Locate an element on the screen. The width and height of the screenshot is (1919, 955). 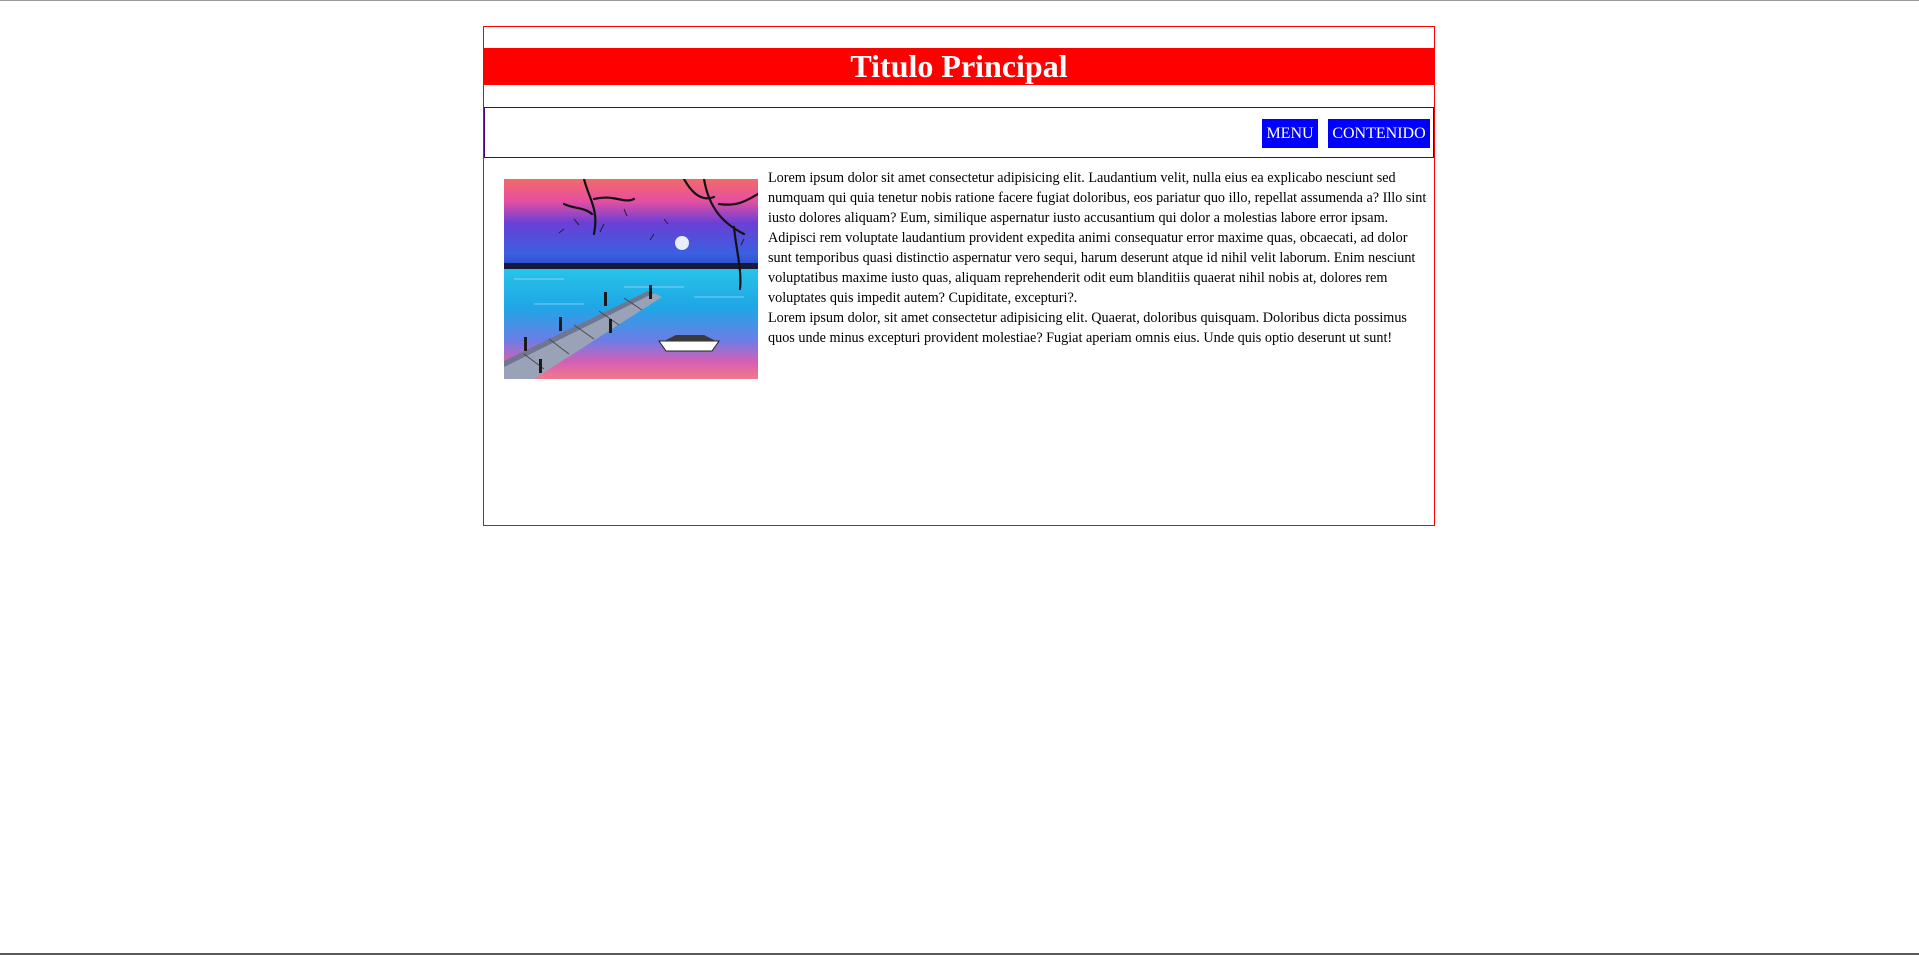
nav-item-contenido: CONTENIDO is located at coordinates (1379, 133).